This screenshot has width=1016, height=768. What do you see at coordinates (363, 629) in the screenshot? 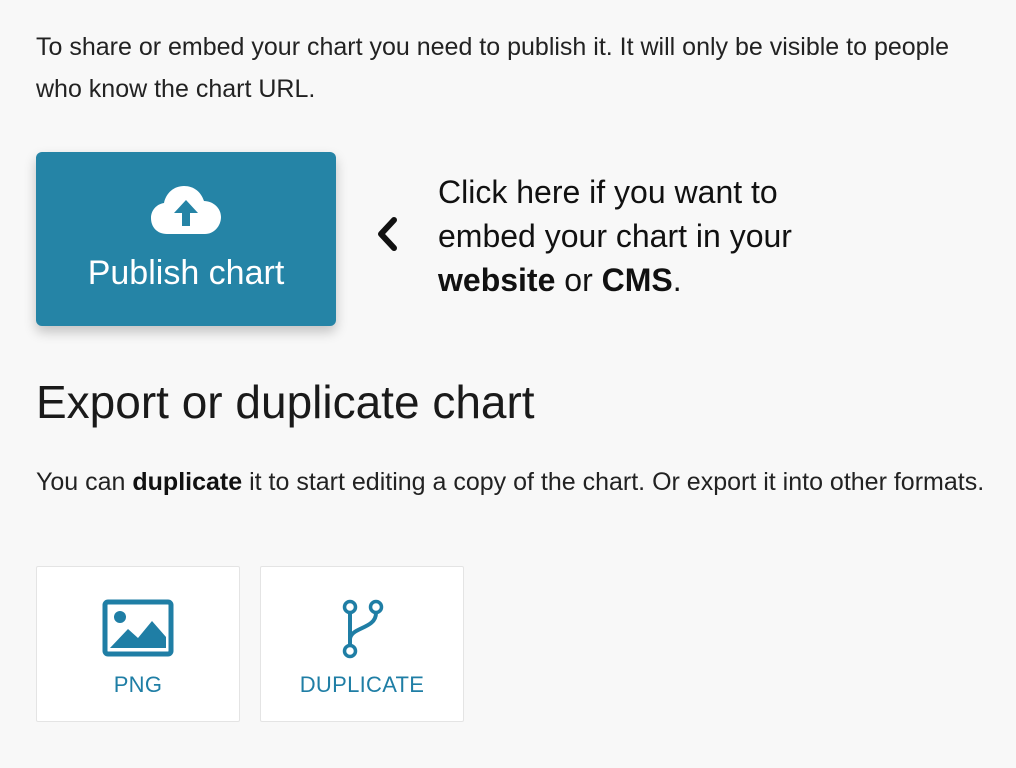
I see `code-fork-icon` at bounding box center [363, 629].